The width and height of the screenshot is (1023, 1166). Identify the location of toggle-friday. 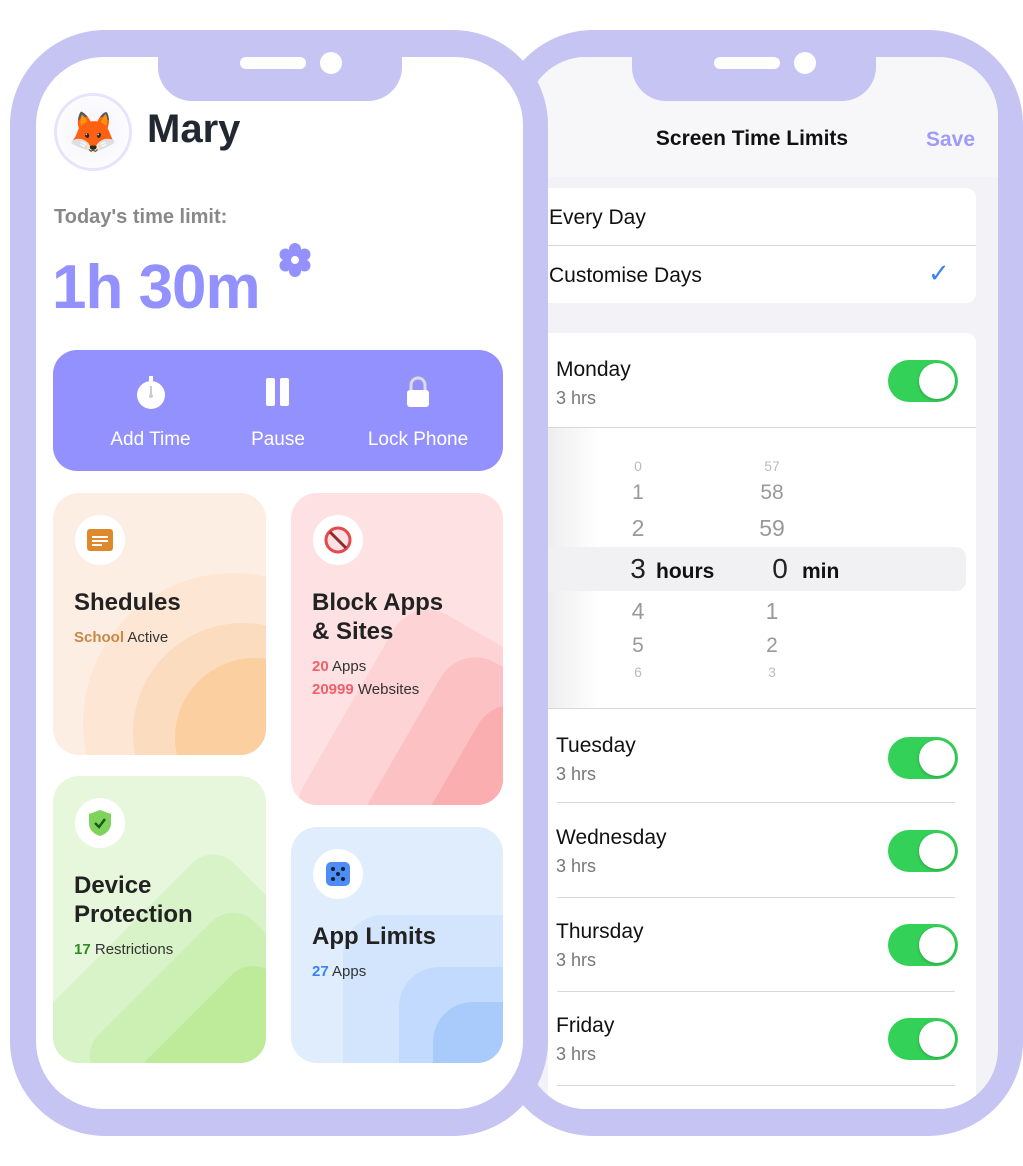
(923, 1039).